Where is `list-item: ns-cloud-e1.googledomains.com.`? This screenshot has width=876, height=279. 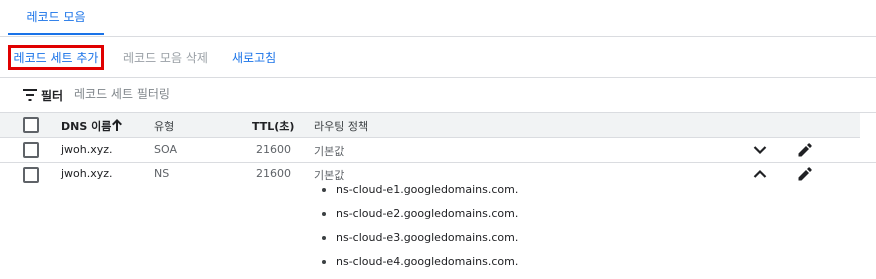 list-item: ns-cloud-e1.googledomains.com. is located at coordinates (420, 193).